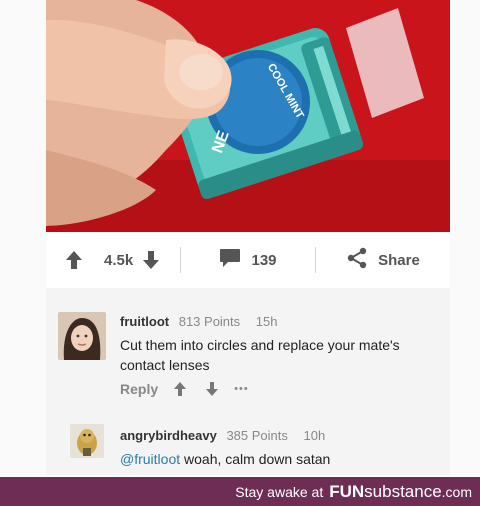  Describe the element at coordinates (280, 389) in the screenshot. I see `comment-actions: Reply •••` at that location.